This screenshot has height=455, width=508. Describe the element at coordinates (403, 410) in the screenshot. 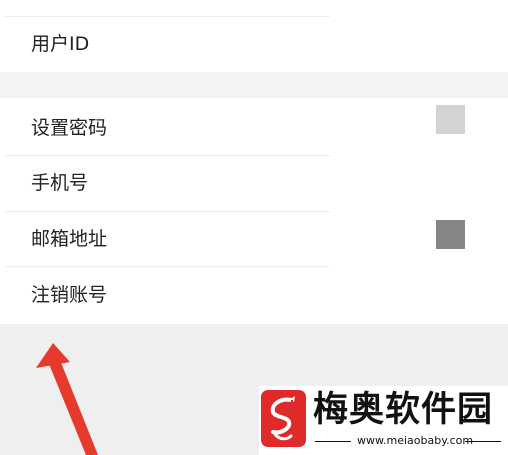

I see `watermark-brand-name: 梅奥软件园` at that location.